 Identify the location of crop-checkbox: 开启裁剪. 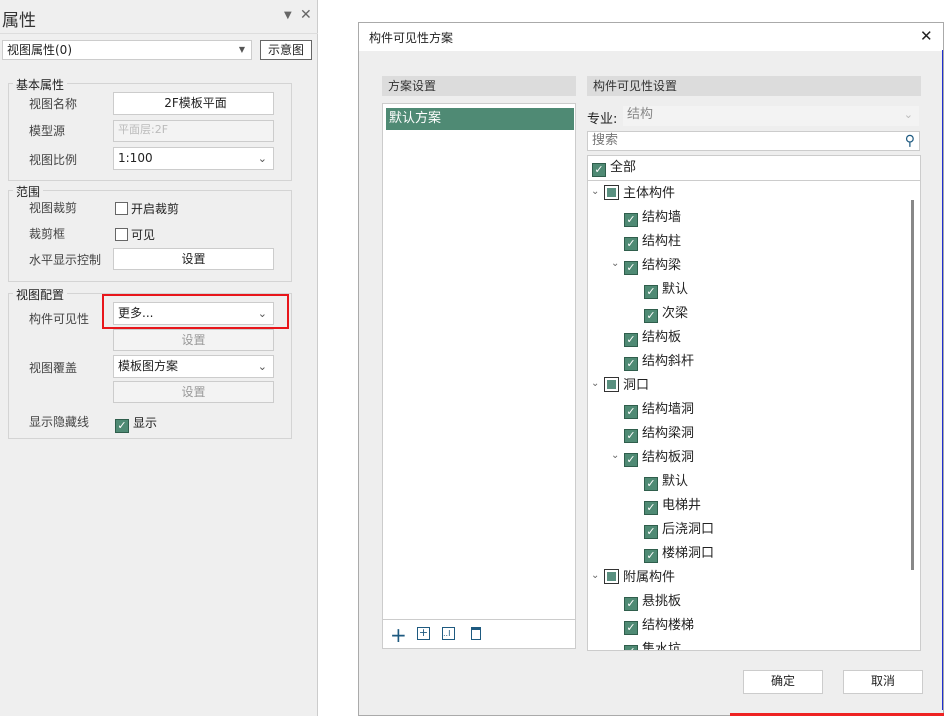
(147, 208).